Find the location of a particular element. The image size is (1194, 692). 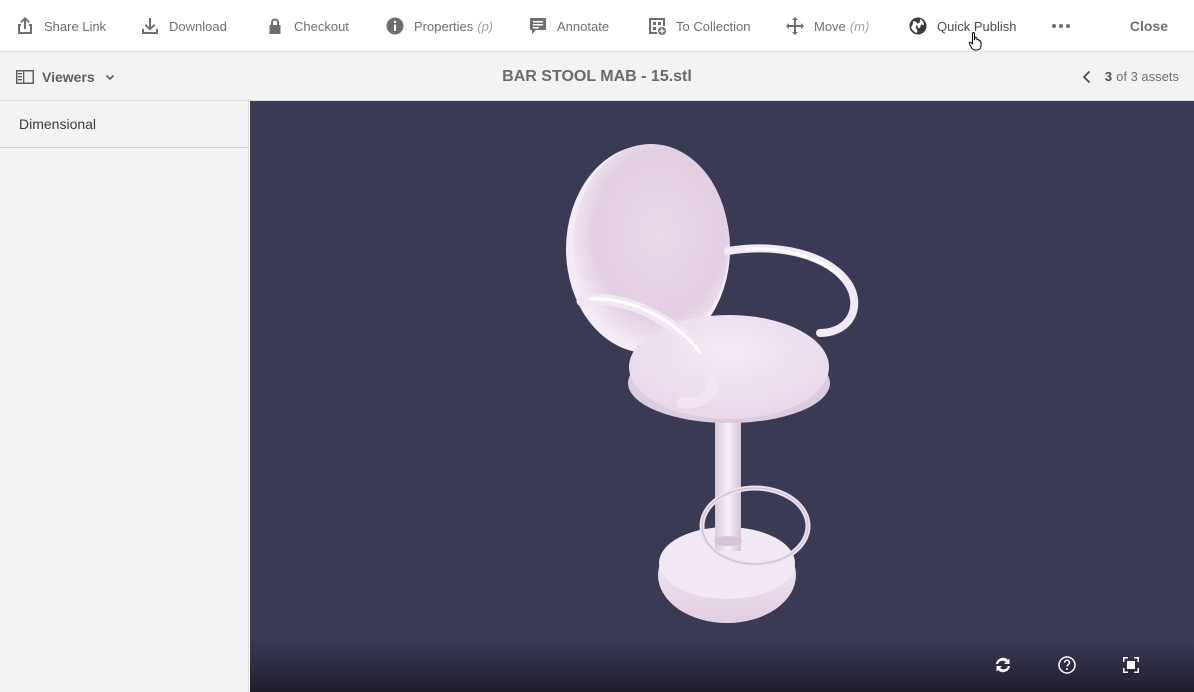

chevron-down-icon is located at coordinates (109, 77).